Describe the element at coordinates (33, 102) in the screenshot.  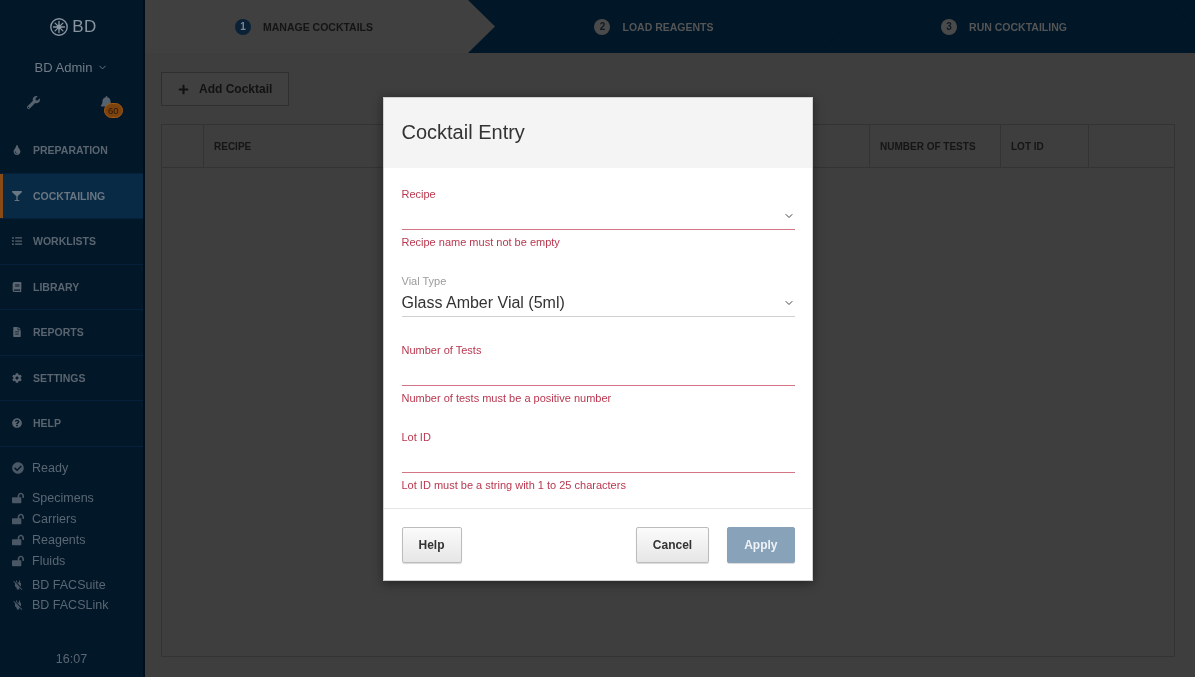
I see `wrench-icon` at that location.